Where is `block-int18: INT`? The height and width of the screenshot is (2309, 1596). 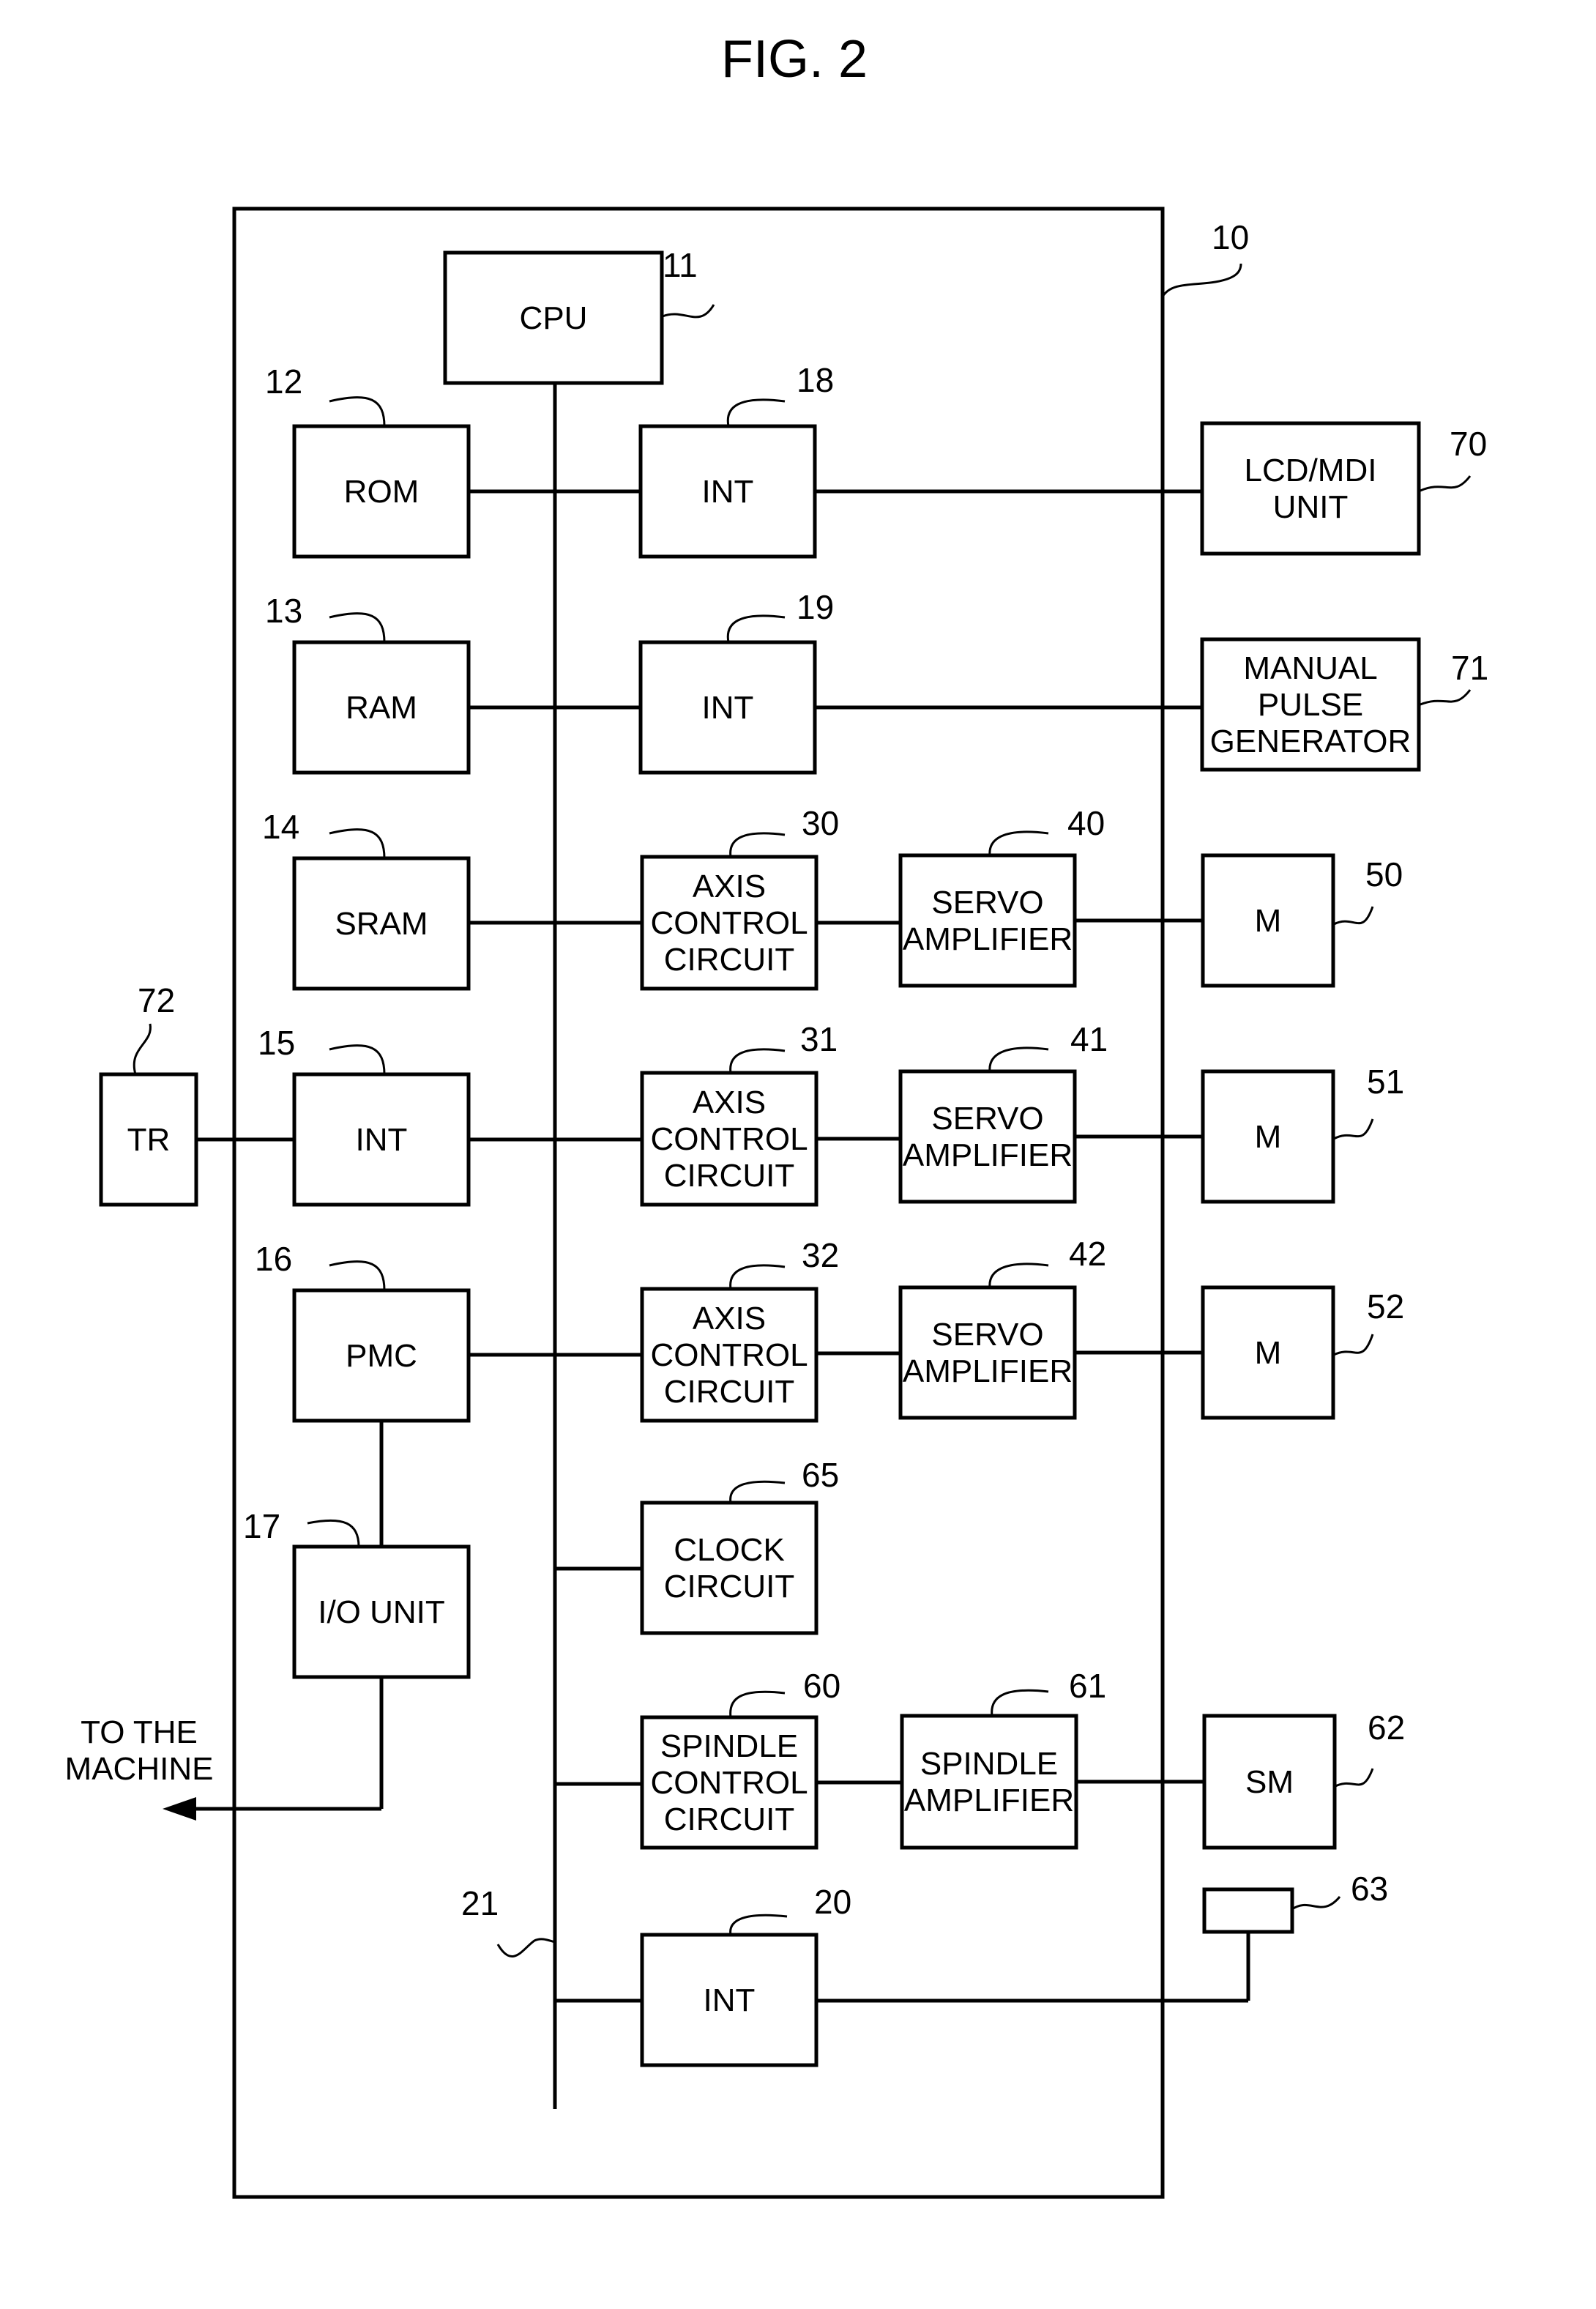 block-int18: INT is located at coordinates (728, 491).